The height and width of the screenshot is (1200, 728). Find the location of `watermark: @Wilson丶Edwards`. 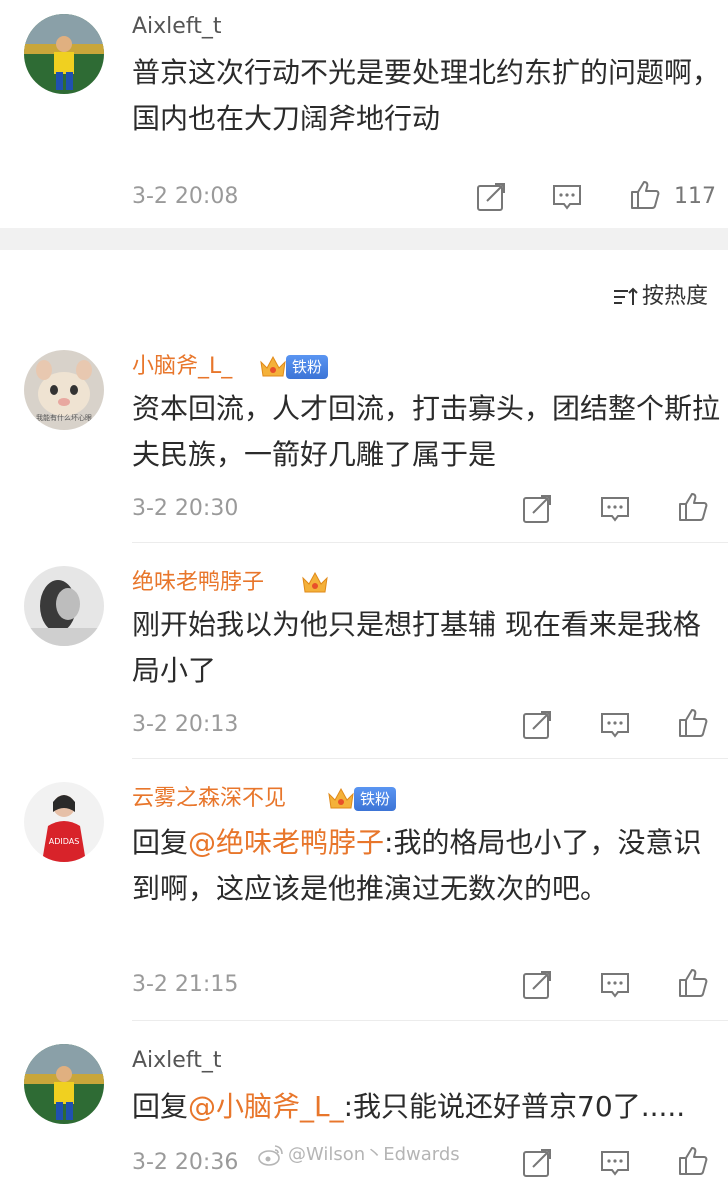

watermark: @Wilson丶Edwards is located at coordinates (359, 1155).